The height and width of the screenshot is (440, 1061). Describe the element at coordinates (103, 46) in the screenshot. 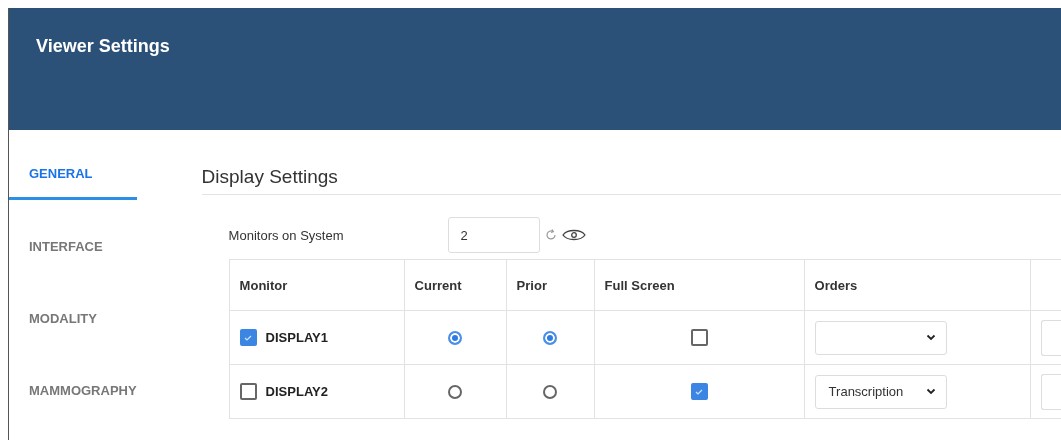

I see `window-title: Viewer Settings` at that location.